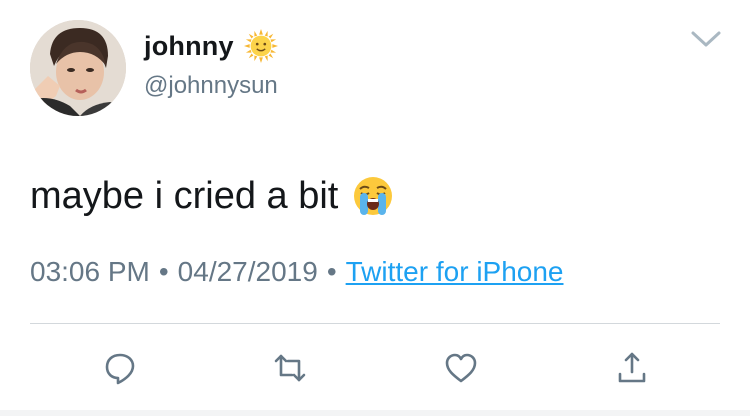 This screenshot has height=416, width=750. I want to click on tweet-time: 03:06 PM, so click(90, 271).